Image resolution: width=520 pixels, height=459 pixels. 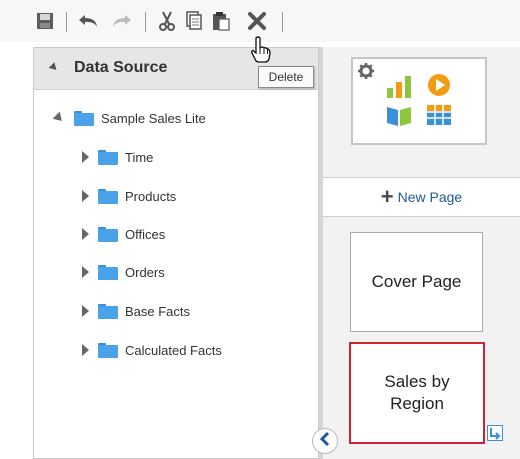 I want to click on tree-item-products: Products, so click(x=129, y=196).